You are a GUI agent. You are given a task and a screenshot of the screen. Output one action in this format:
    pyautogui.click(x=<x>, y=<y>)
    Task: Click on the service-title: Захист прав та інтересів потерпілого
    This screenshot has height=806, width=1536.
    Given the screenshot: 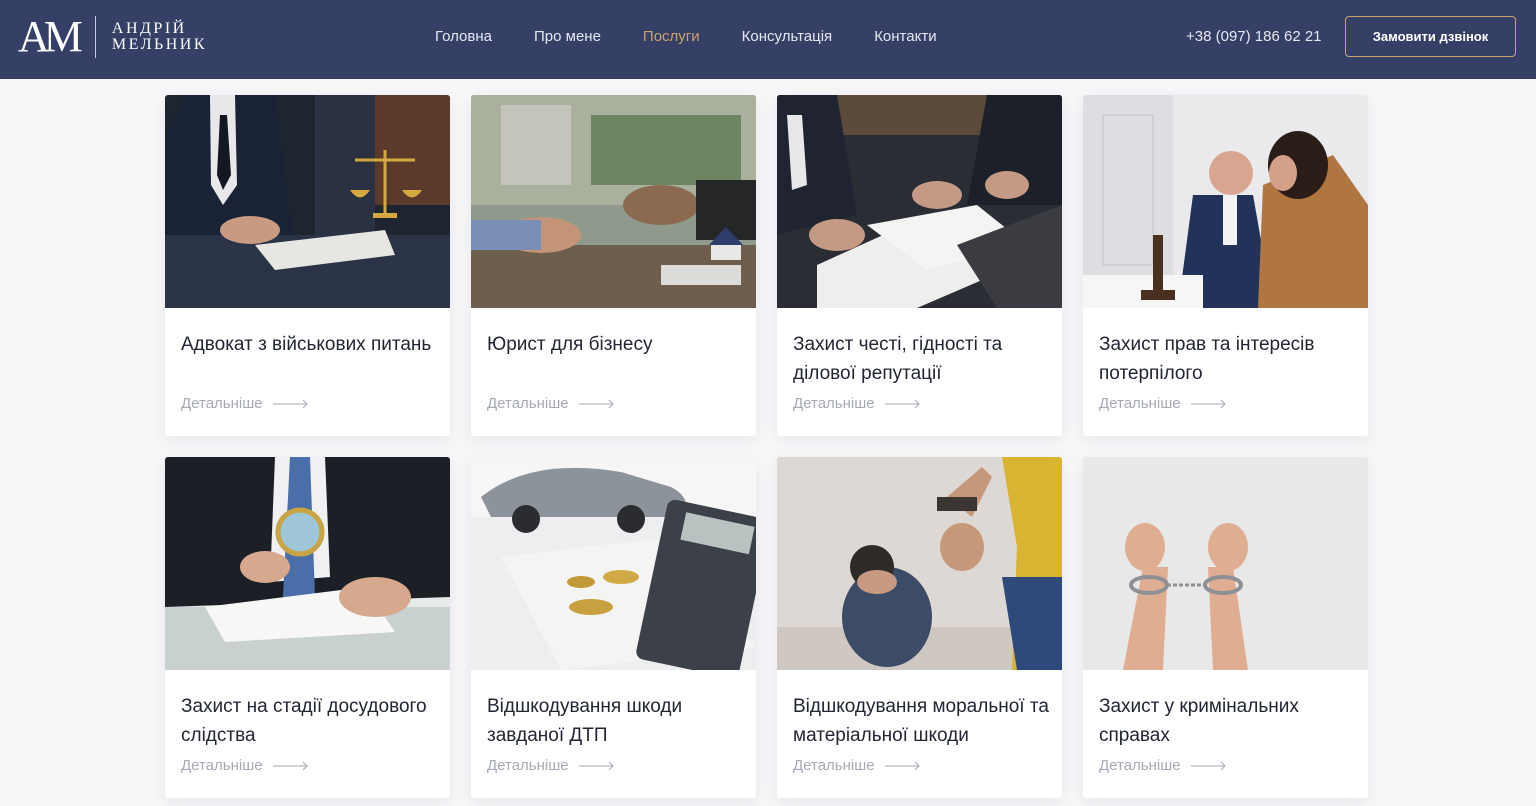 What is the action you would take?
    pyautogui.click(x=1207, y=359)
    